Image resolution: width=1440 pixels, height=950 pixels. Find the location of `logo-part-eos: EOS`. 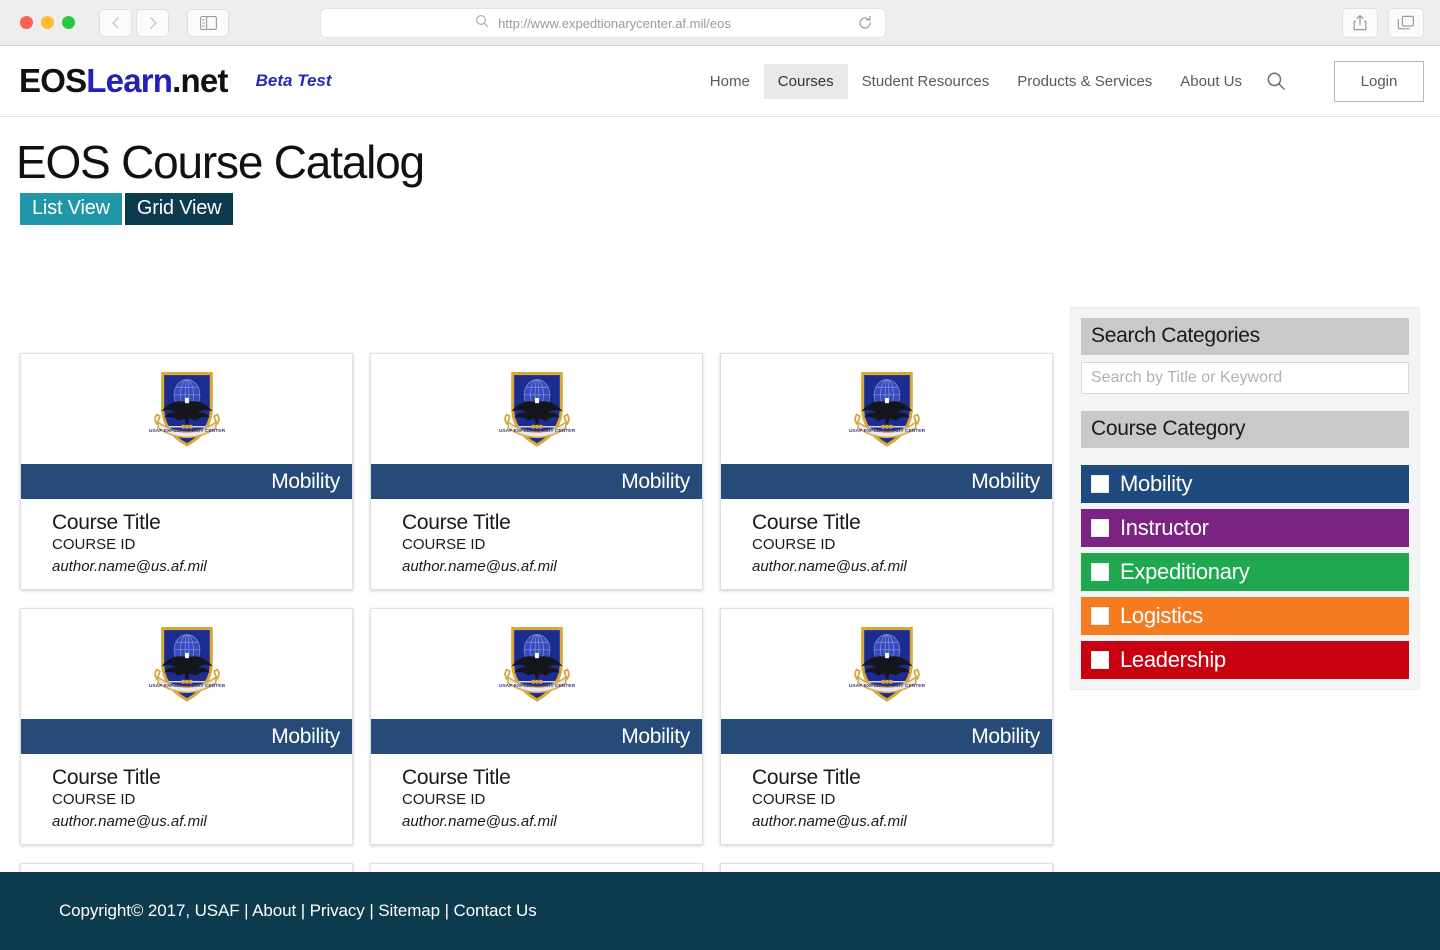

logo-part-eos: EOS is located at coordinates (53, 80).